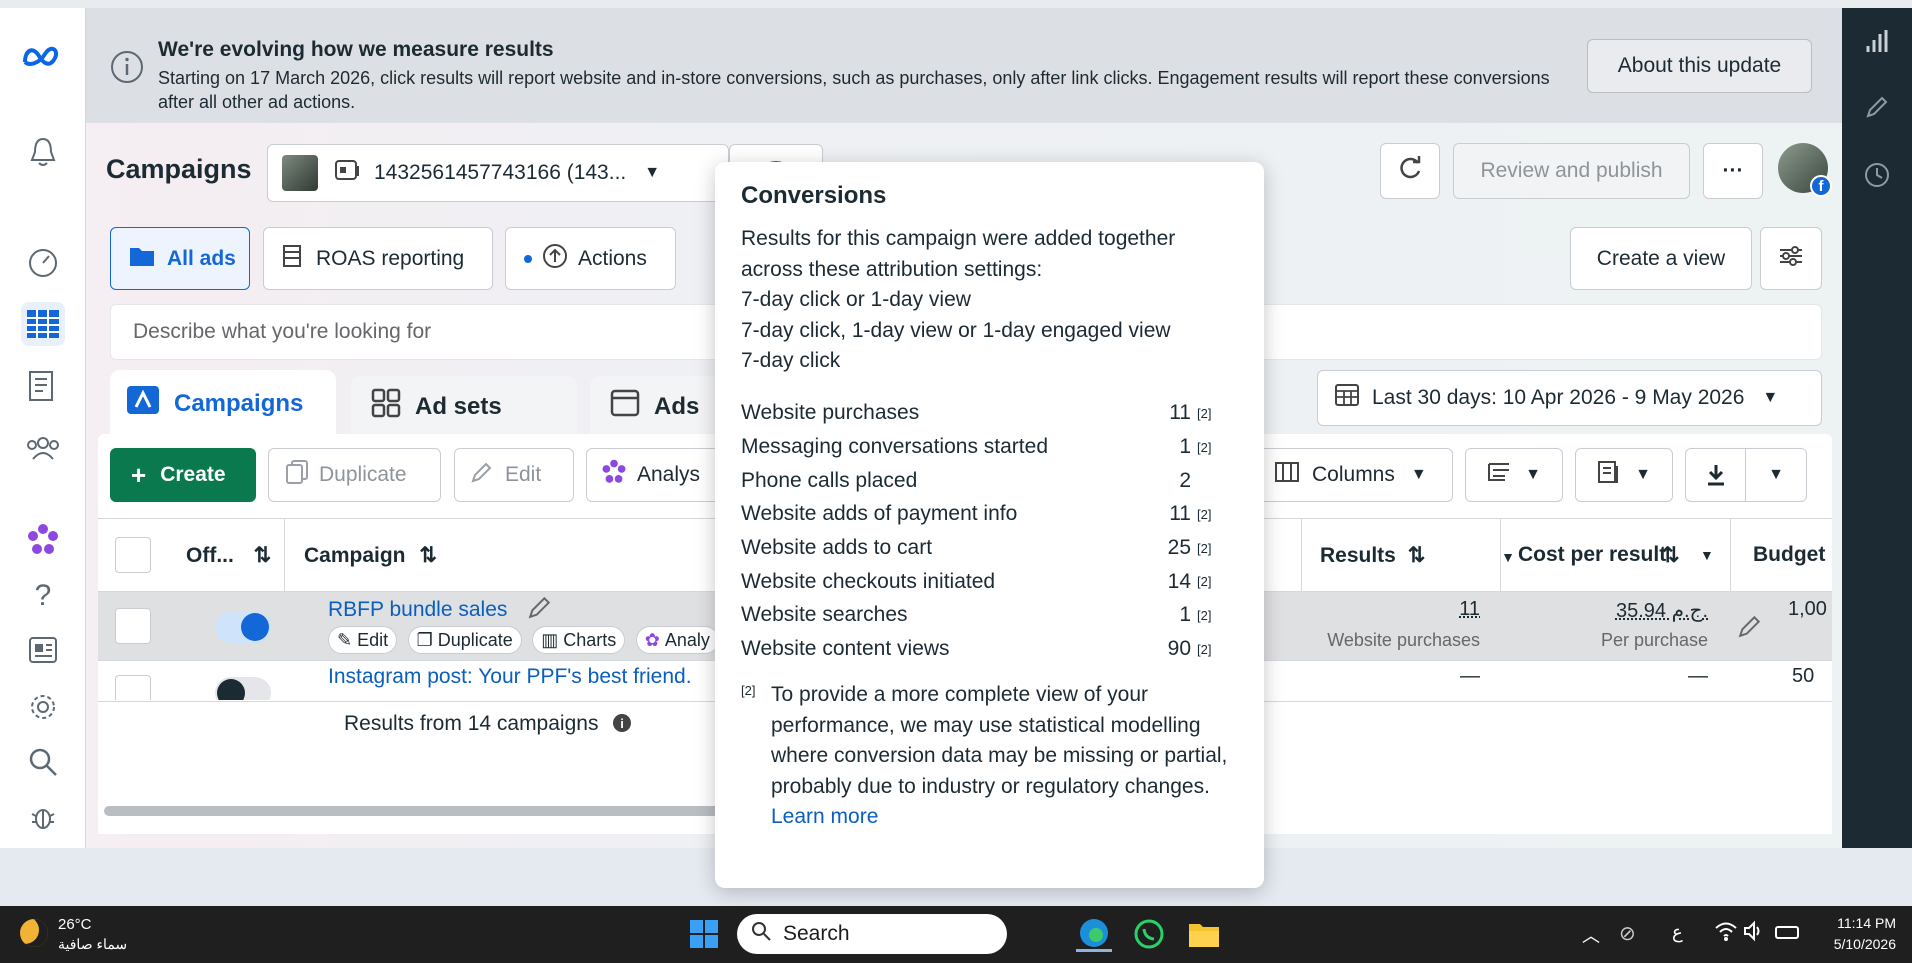 Image resolution: width=1912 pixels, height=963 pixels. I want to click on row-duplicate-chip: ❐ Duplicate, so click(464, 640).